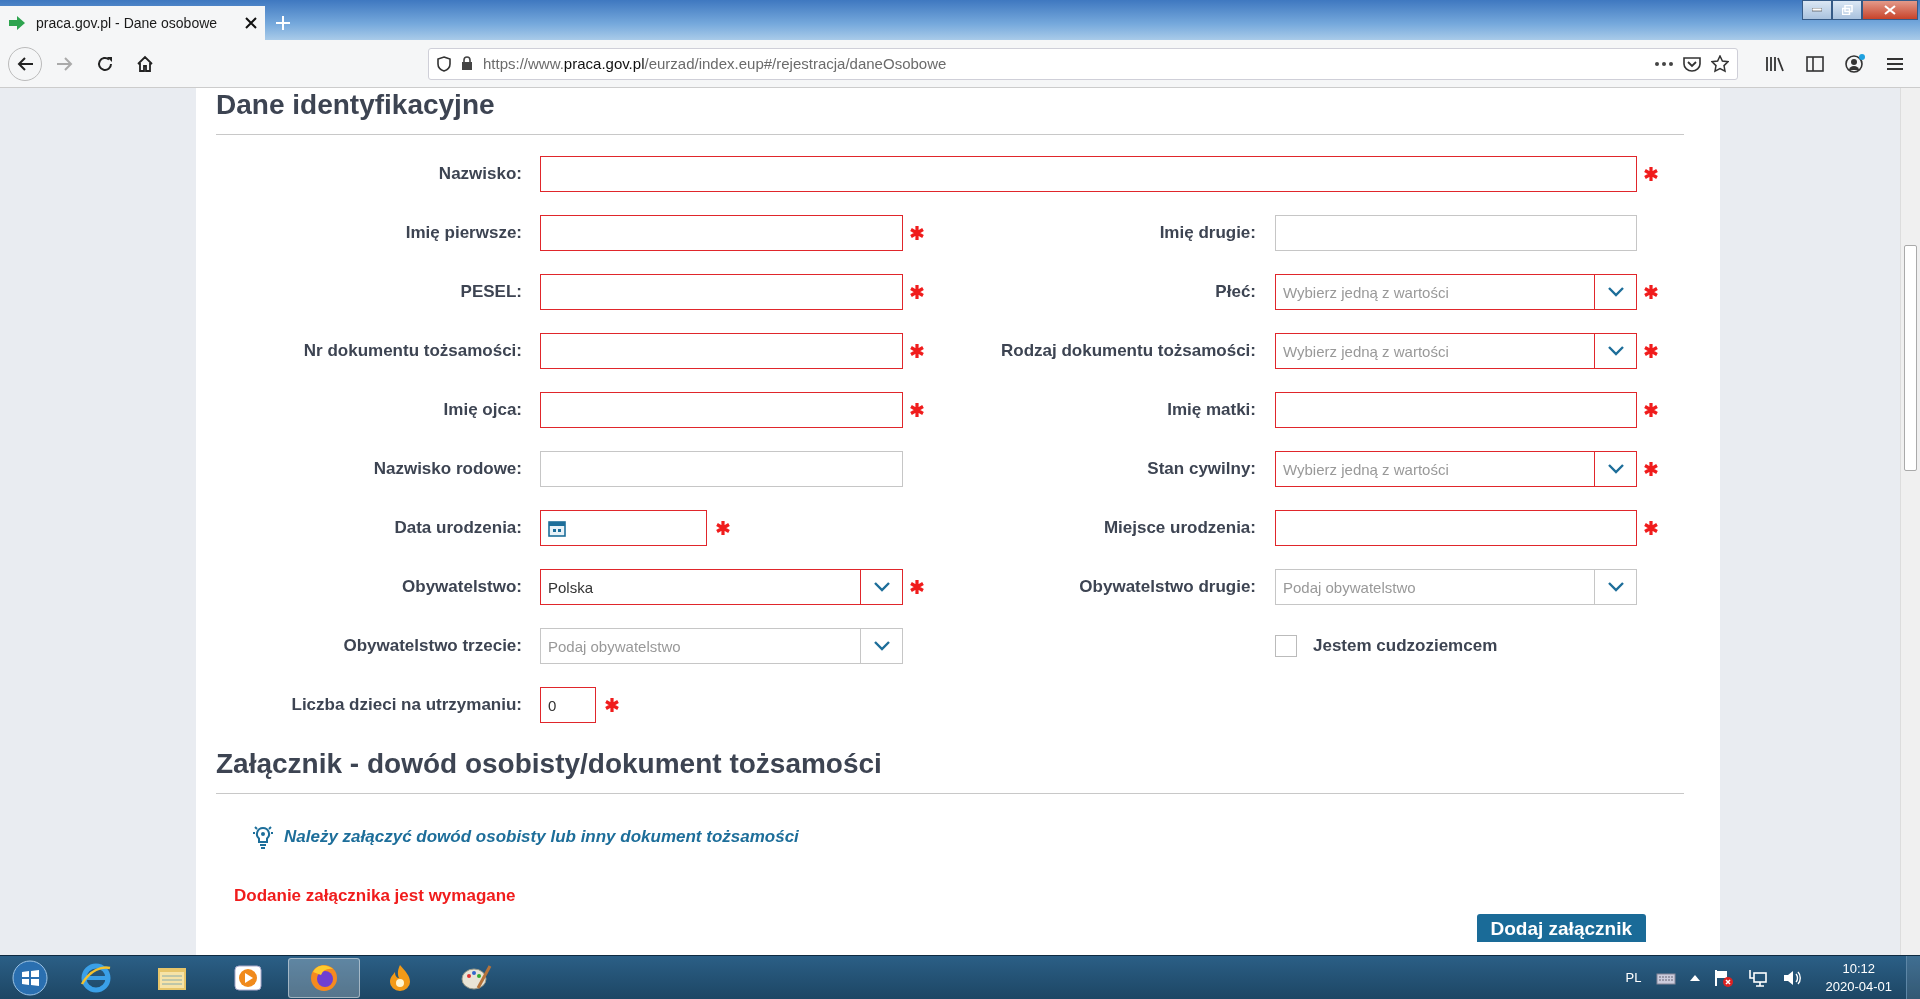 Image resolution: width=1920 pixels, height=999 pixels. Describe the element at coordinates (406, 705) in the screenshot. I see `field-label: Liczba dzieci na utrzymaniu:` at that location.